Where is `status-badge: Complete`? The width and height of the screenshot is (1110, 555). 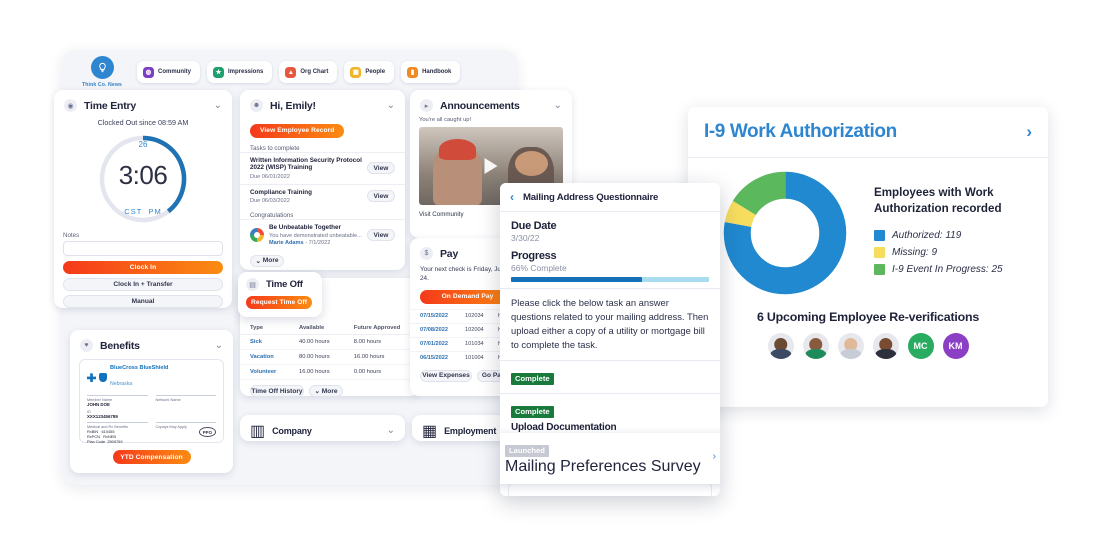 status-badge: Complete is located at coordinates (532, 411).